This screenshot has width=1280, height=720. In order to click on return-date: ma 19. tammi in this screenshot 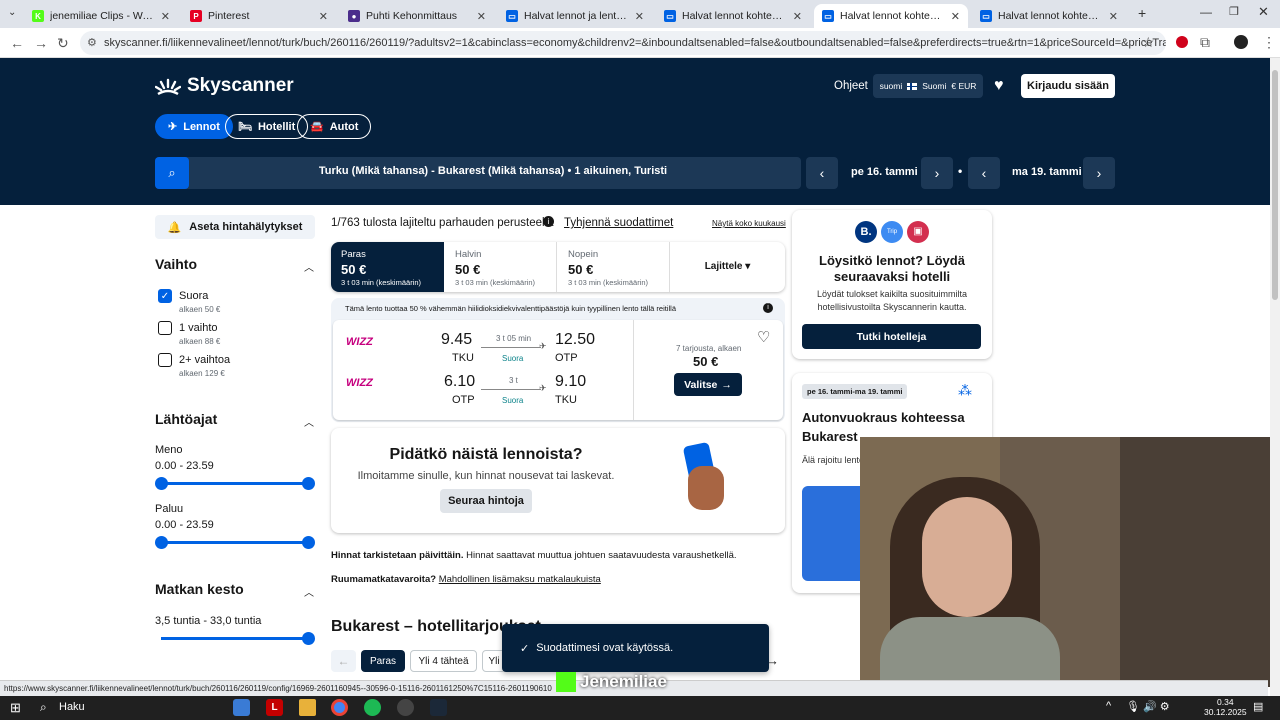, I will do `click(1047, 172)`.